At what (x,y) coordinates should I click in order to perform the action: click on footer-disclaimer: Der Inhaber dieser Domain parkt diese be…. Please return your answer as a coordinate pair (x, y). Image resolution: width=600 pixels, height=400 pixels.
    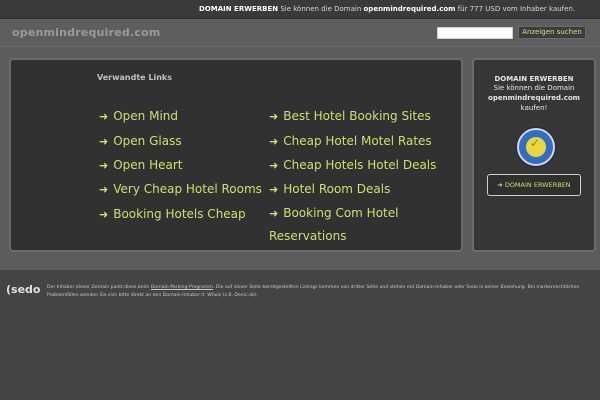
    Looking at the image, I should click on (314, 291).